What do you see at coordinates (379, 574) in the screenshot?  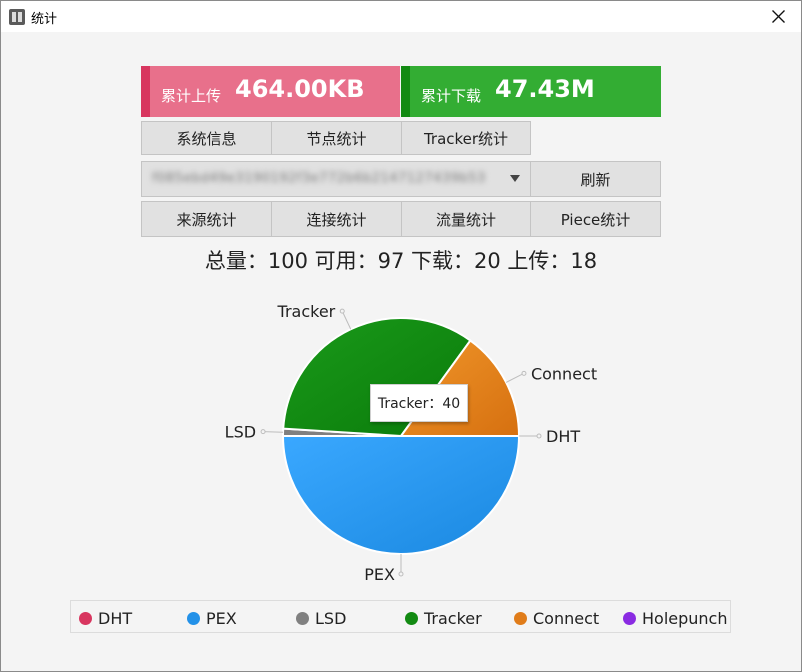 I see `pie-label-pex: PEX` at bounding box center [379, 574].